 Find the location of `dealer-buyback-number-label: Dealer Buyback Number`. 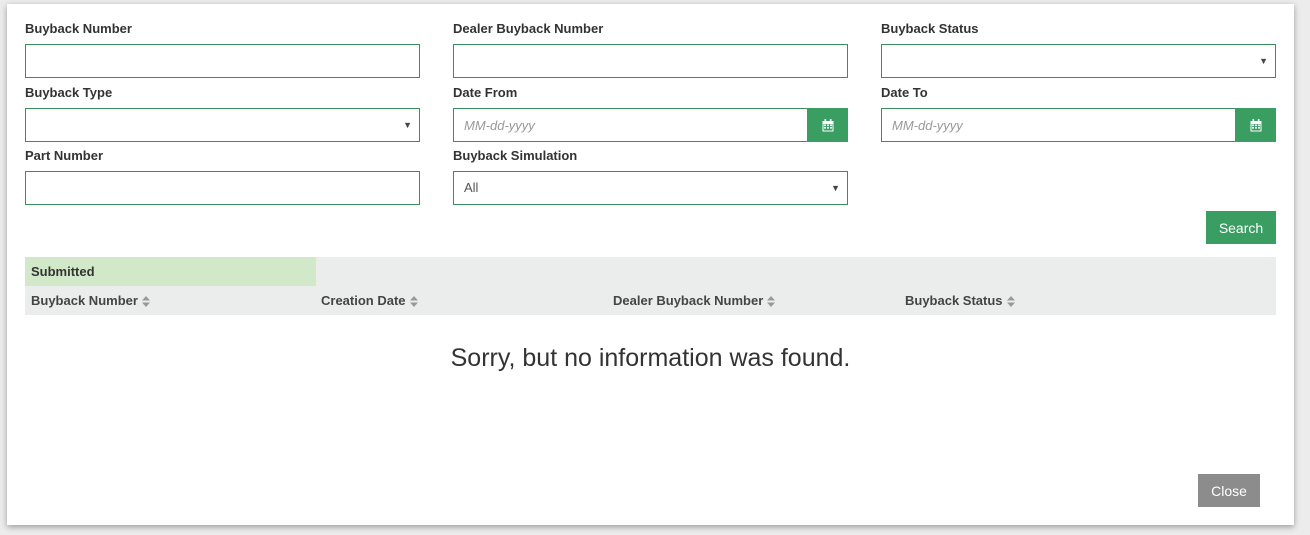

dealer-buyback-number-label: Dealer Buyback Number is located at coordinates (528, 28).